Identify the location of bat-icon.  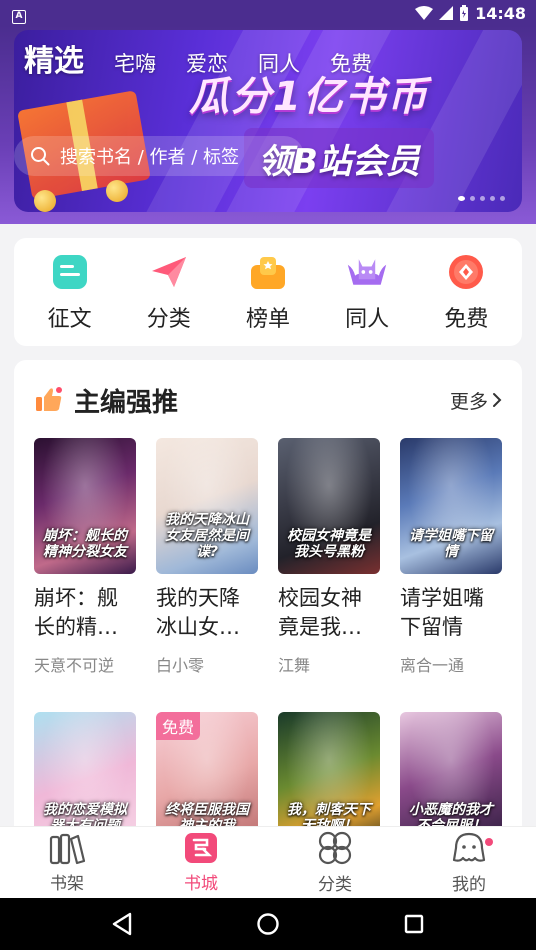
(367, 272).